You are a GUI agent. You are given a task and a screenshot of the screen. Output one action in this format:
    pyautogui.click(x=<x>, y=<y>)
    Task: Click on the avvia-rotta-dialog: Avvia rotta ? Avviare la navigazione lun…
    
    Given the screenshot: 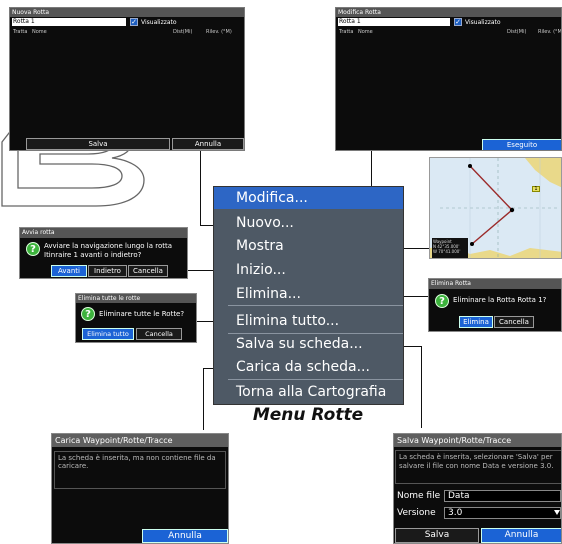 What is the action you would take?
    pyautogui.click(x=103, y=253)
    